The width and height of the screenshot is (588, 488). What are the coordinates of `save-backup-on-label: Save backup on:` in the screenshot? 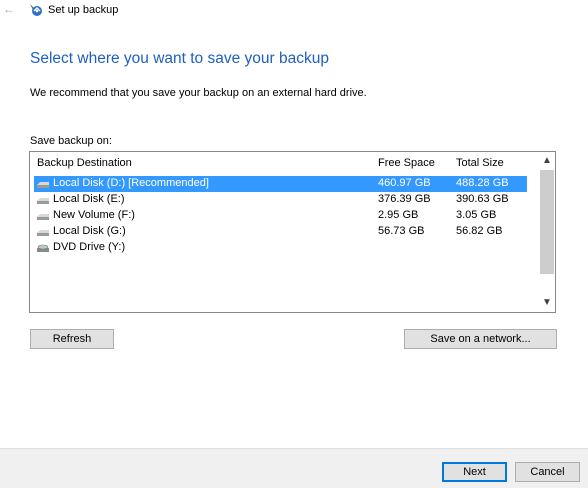 It's located at (71, 141).